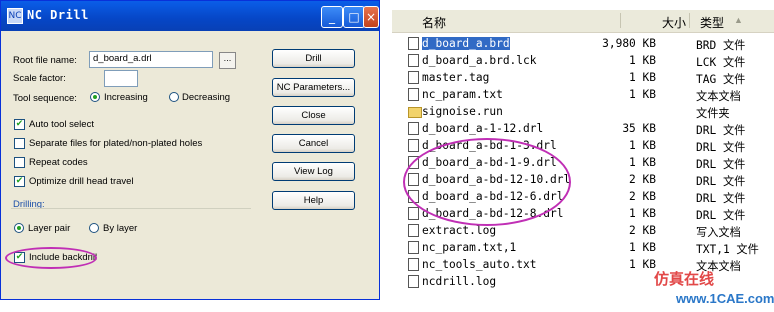 The image size is (774, 312). Describe the element at coordinates (174, 97) in the screenshot. I see `decreasing-radio` at that location.